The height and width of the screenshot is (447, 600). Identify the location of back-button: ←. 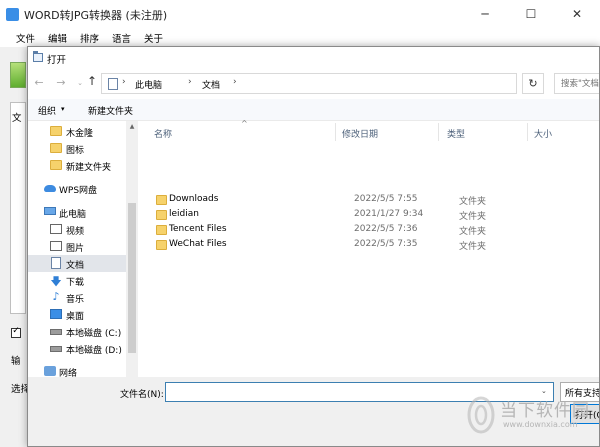
(39, 82).